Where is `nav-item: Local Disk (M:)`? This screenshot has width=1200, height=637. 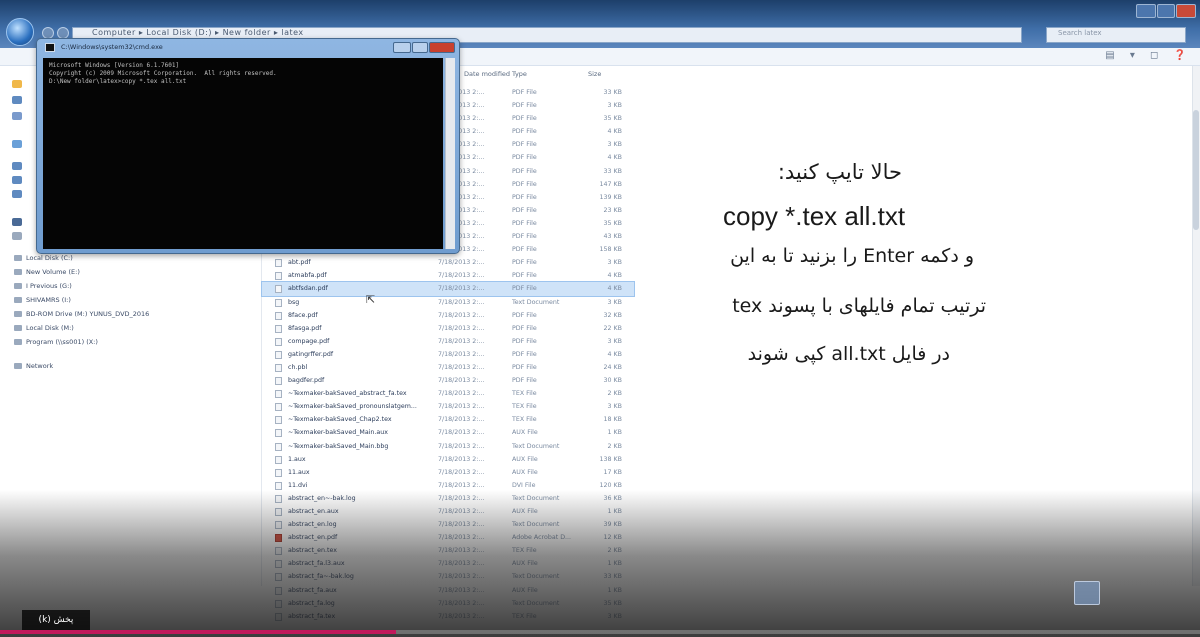
nav-item: Local Disk (M:) is located at coordinates (50, 328).